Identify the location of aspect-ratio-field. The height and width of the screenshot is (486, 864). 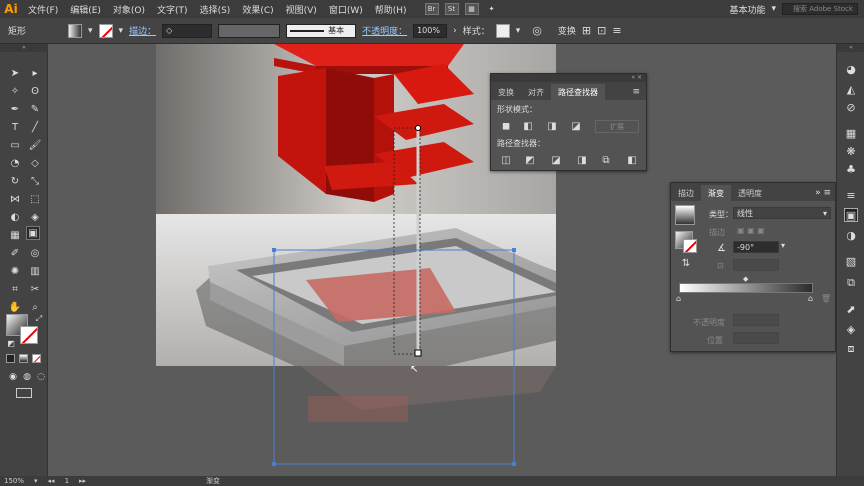
(756, 265).